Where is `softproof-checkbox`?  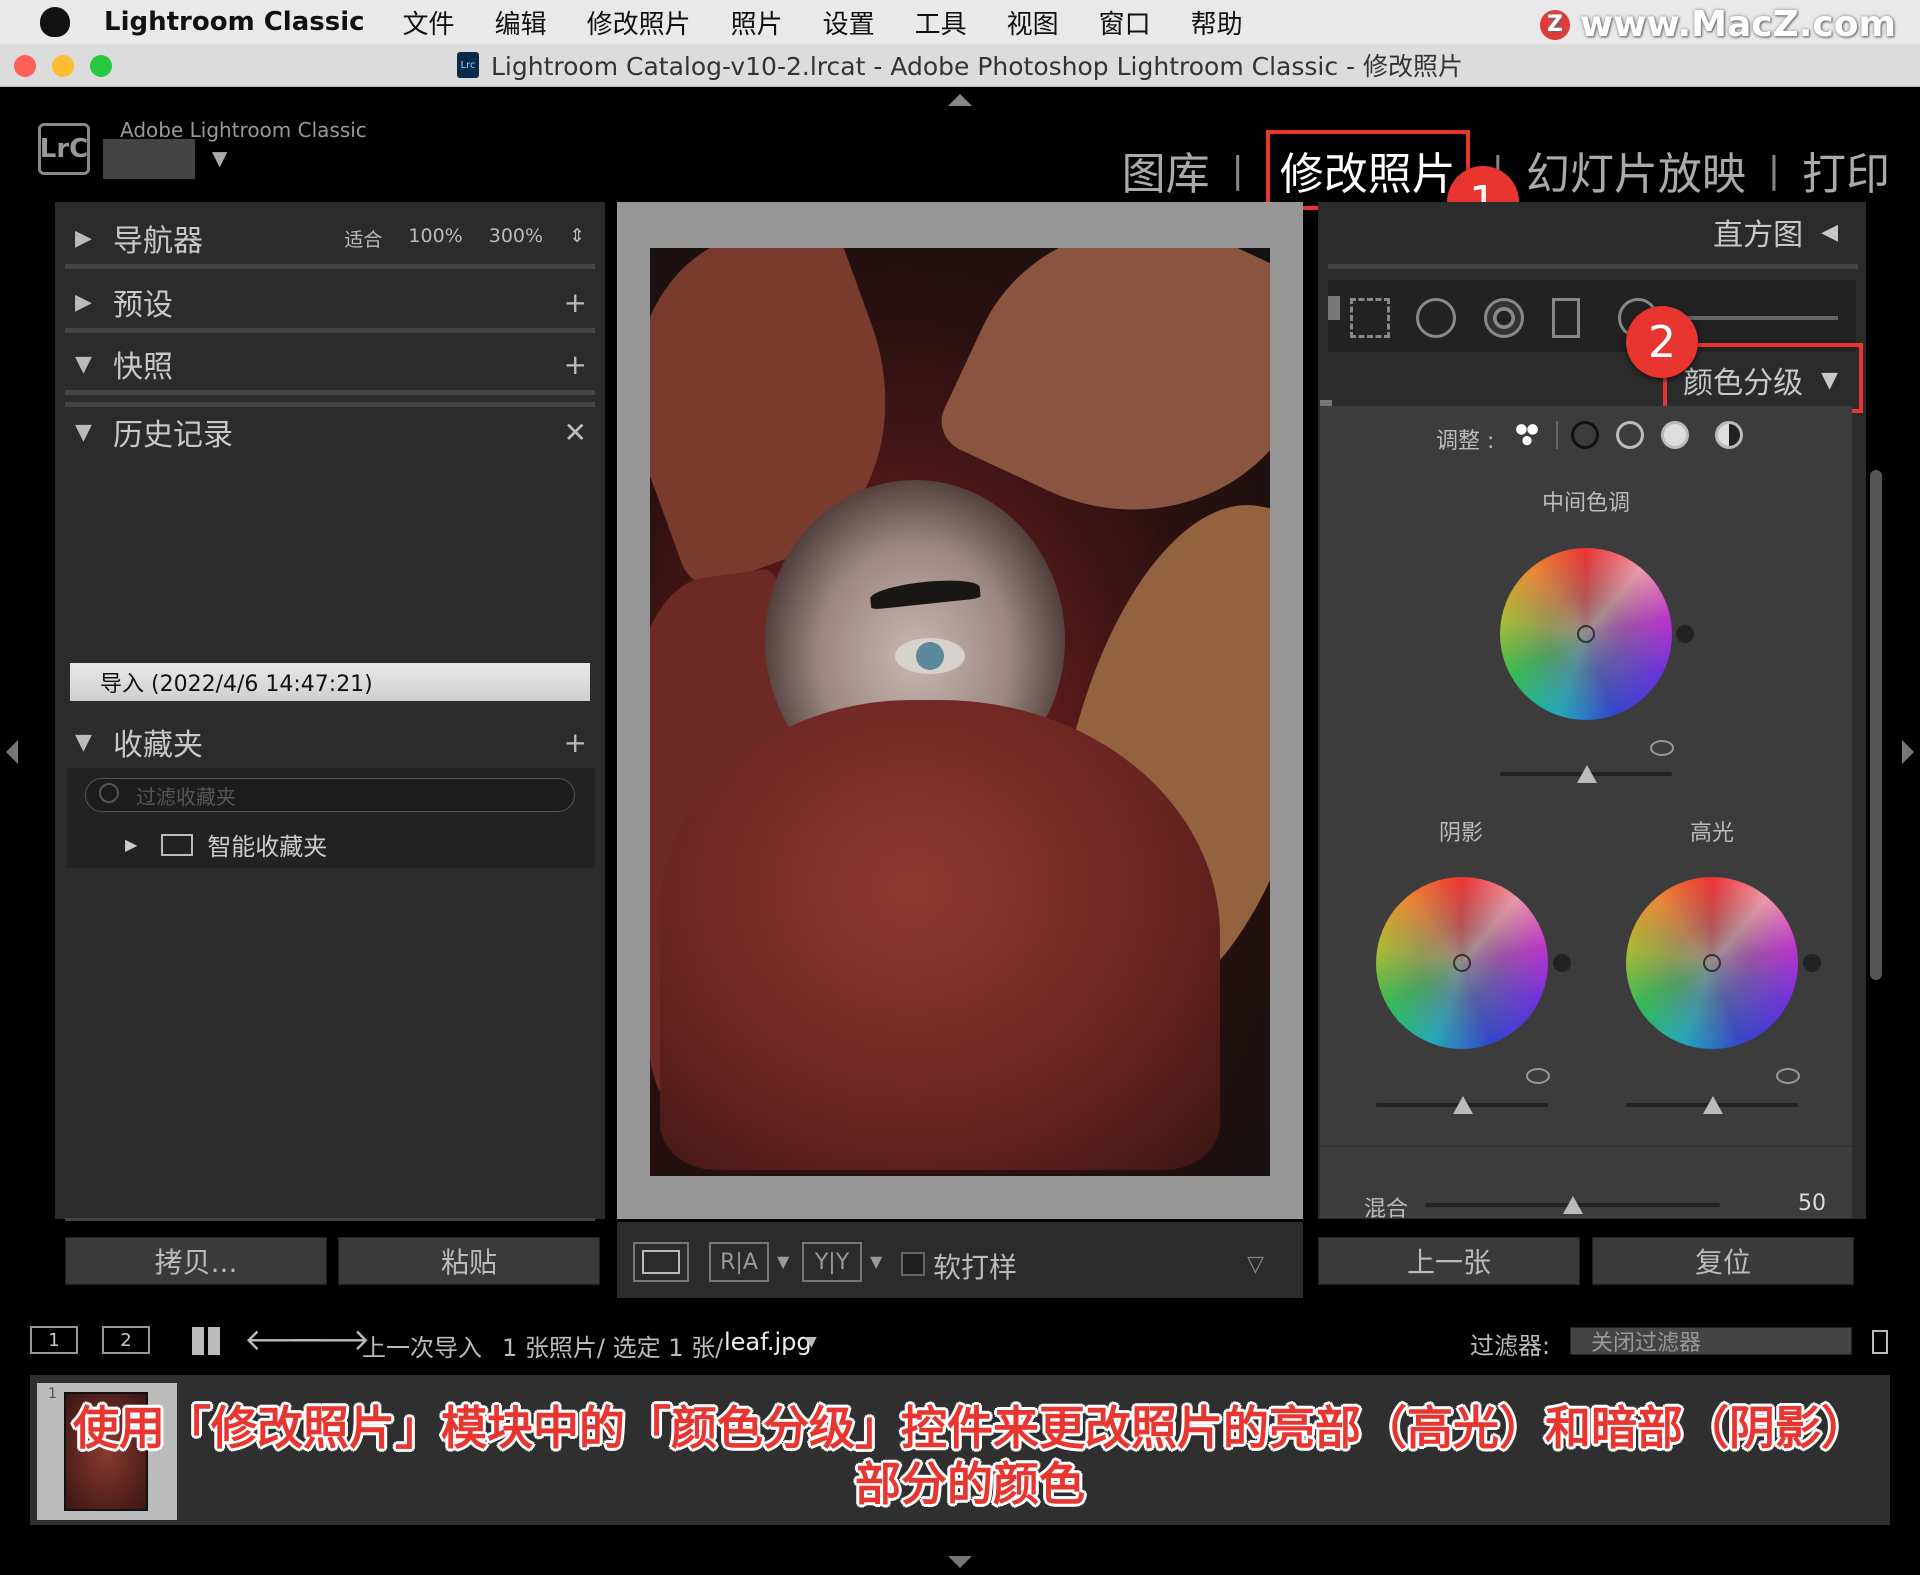 softproof-checkbox is located at coordinates (913, 1264).